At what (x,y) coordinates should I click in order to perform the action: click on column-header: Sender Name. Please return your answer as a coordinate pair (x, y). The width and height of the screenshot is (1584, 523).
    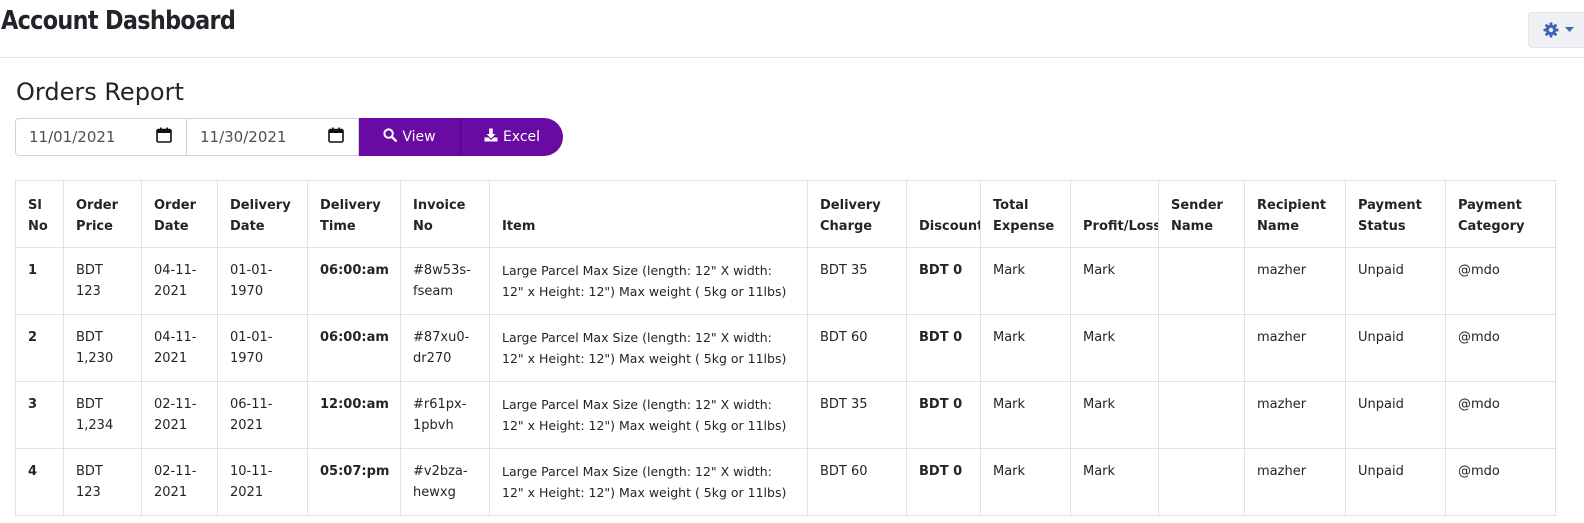
    Looking at the image, I should click on (1201, 214).